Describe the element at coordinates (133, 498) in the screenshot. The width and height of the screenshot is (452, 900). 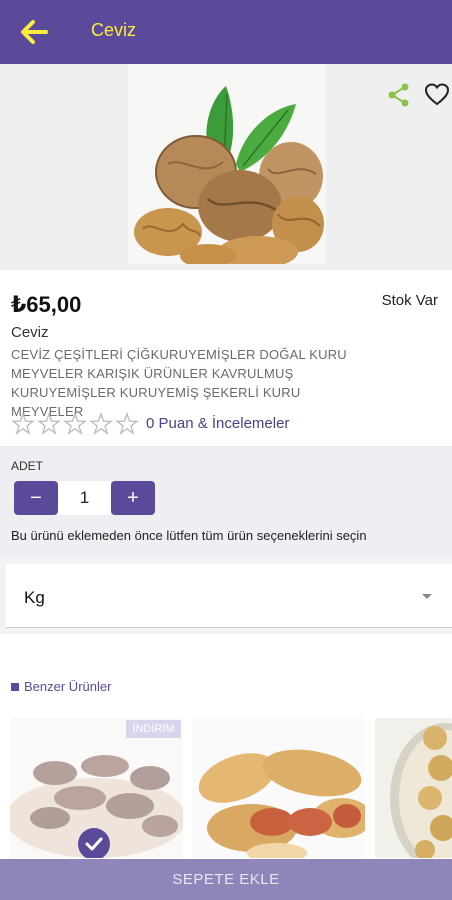
I see `increase-quantity-button: +` at that location.